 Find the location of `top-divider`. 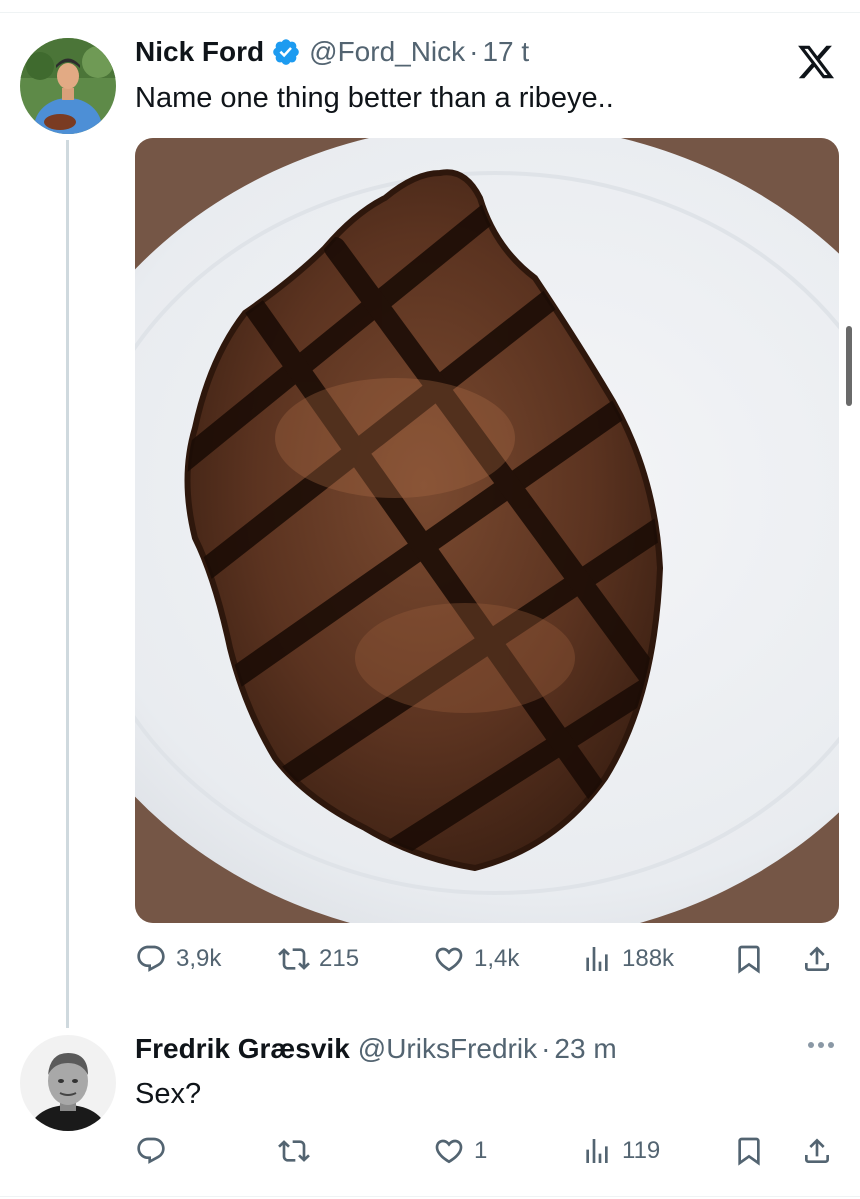

top-divider is located at coordinates (430, 12).